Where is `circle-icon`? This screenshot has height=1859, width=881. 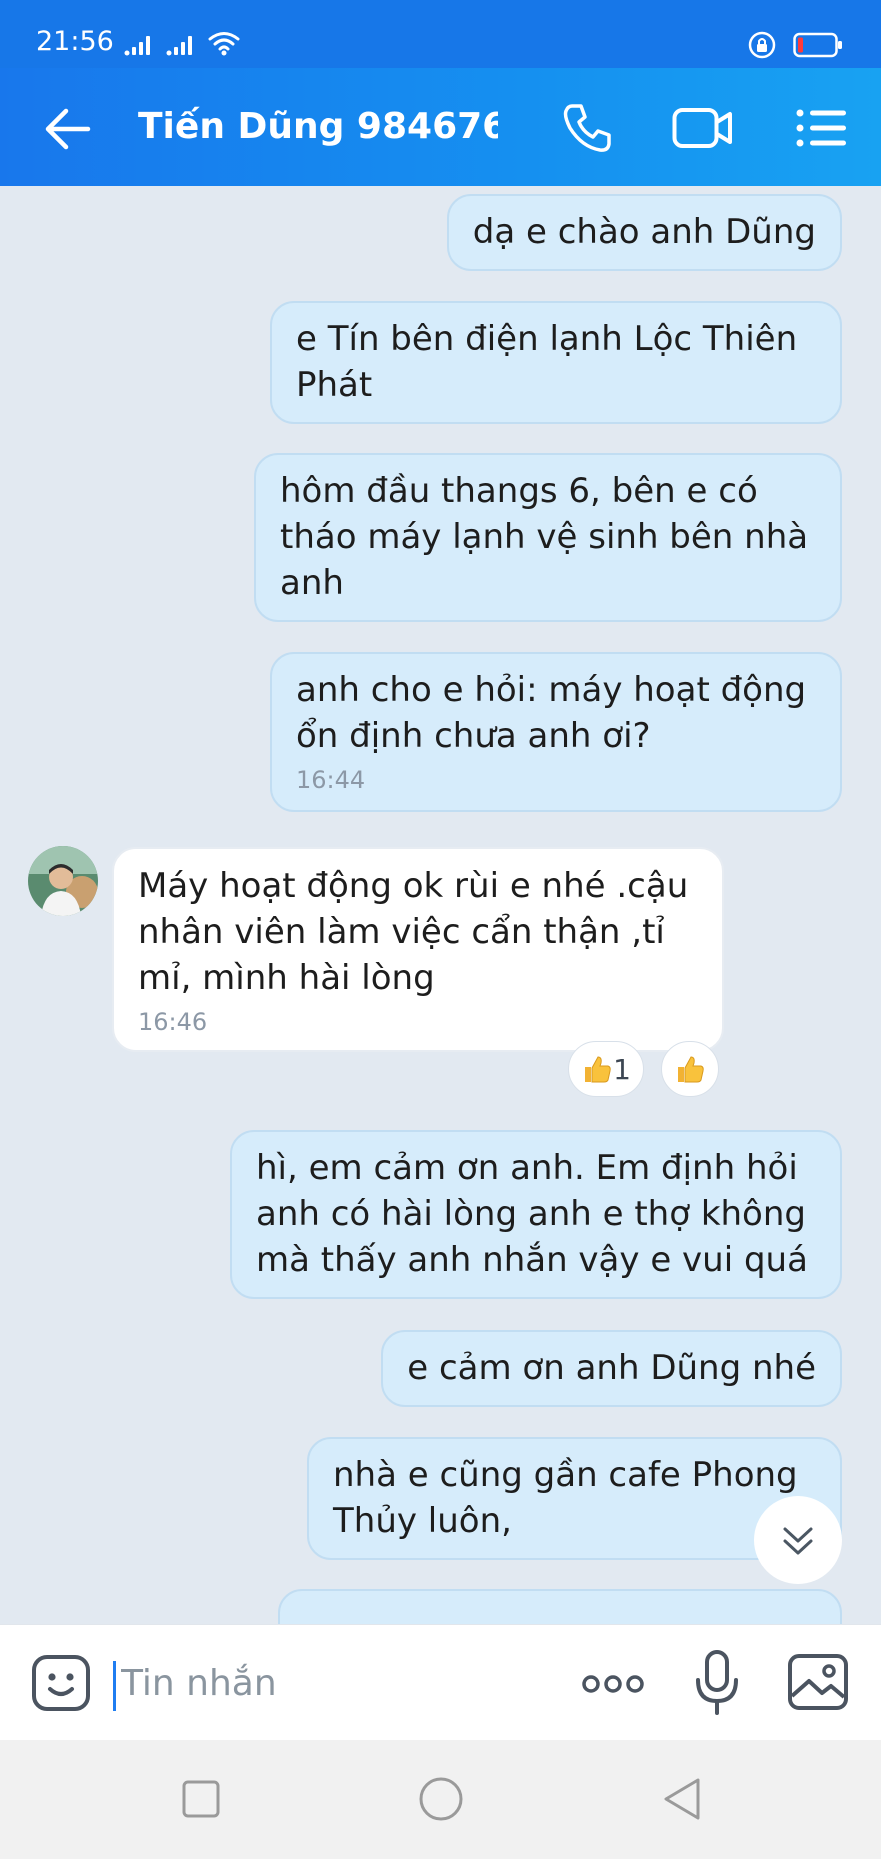 circle-icon is located at coordinates (441, 1799).